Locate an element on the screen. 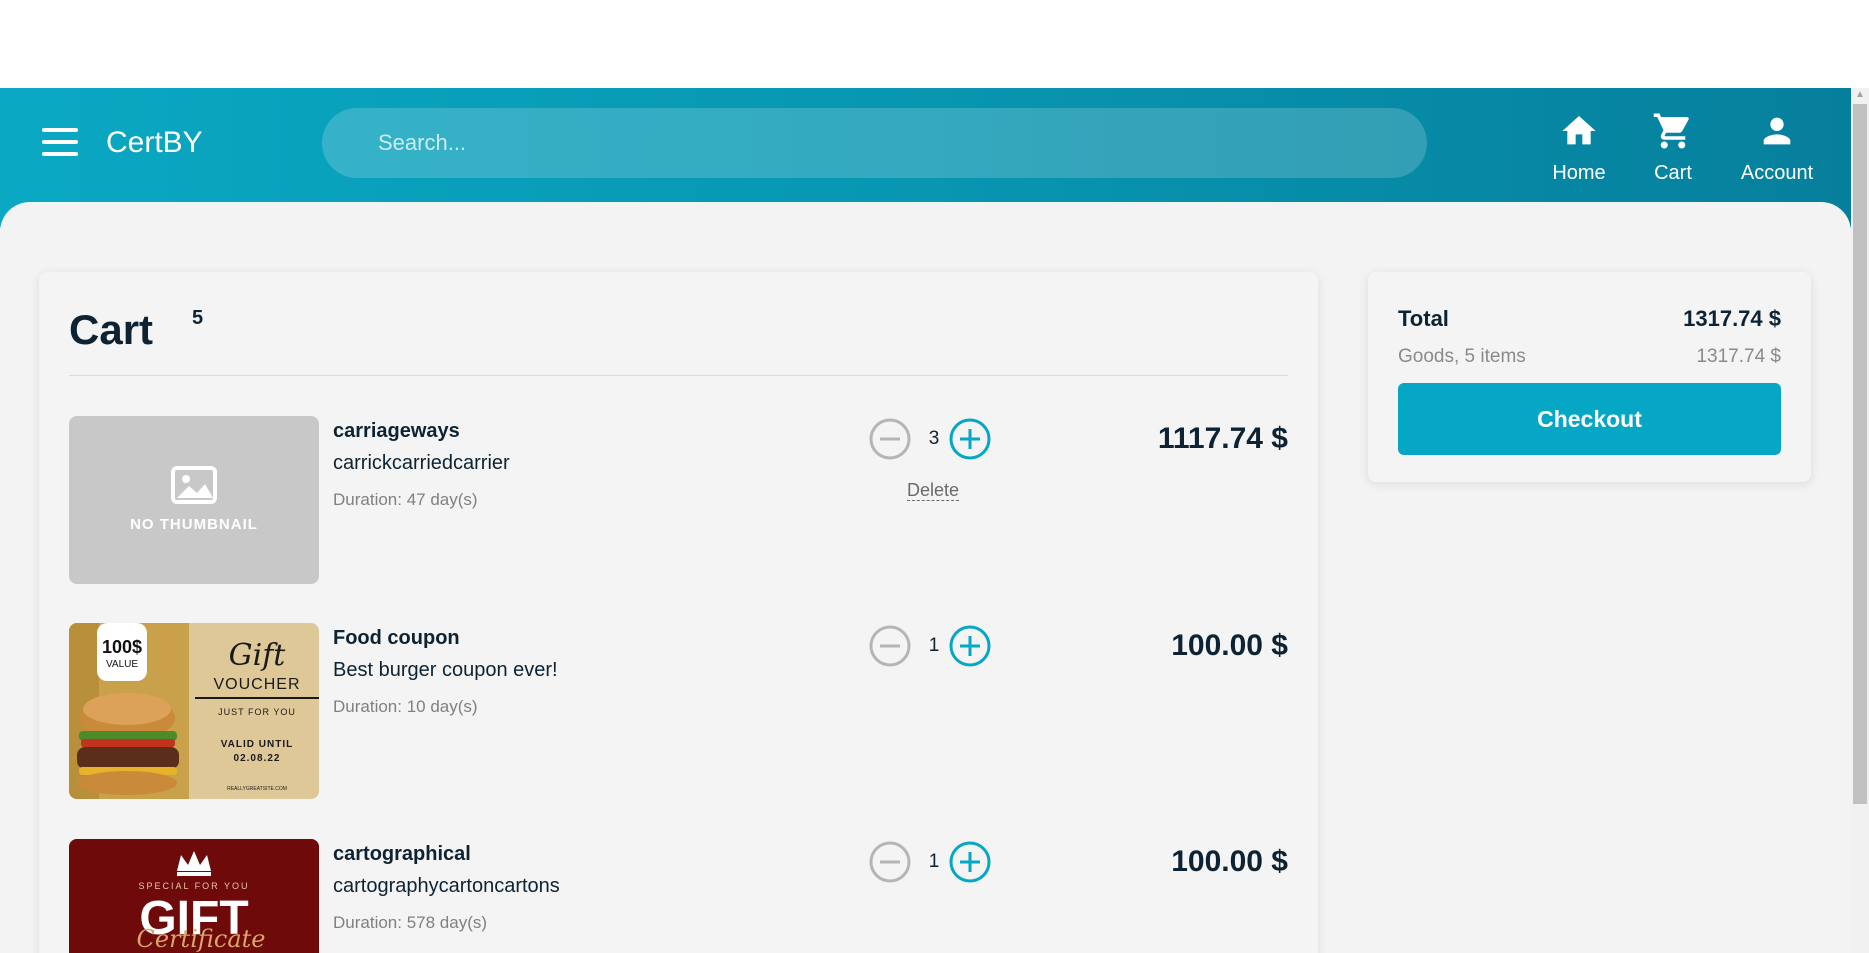  scrollbar-thumb is located at coordinates (1860, 454).